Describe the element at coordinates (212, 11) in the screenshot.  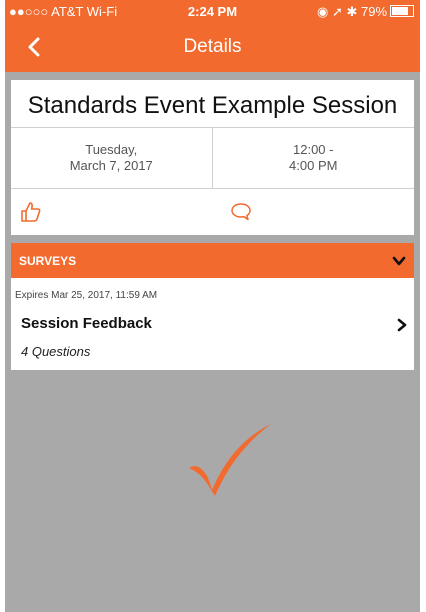
I see `status-bar: ●●○○○ AT&T Wi-Fi 2:24 PM ◉ ➚ ✱ 79%` at that location.